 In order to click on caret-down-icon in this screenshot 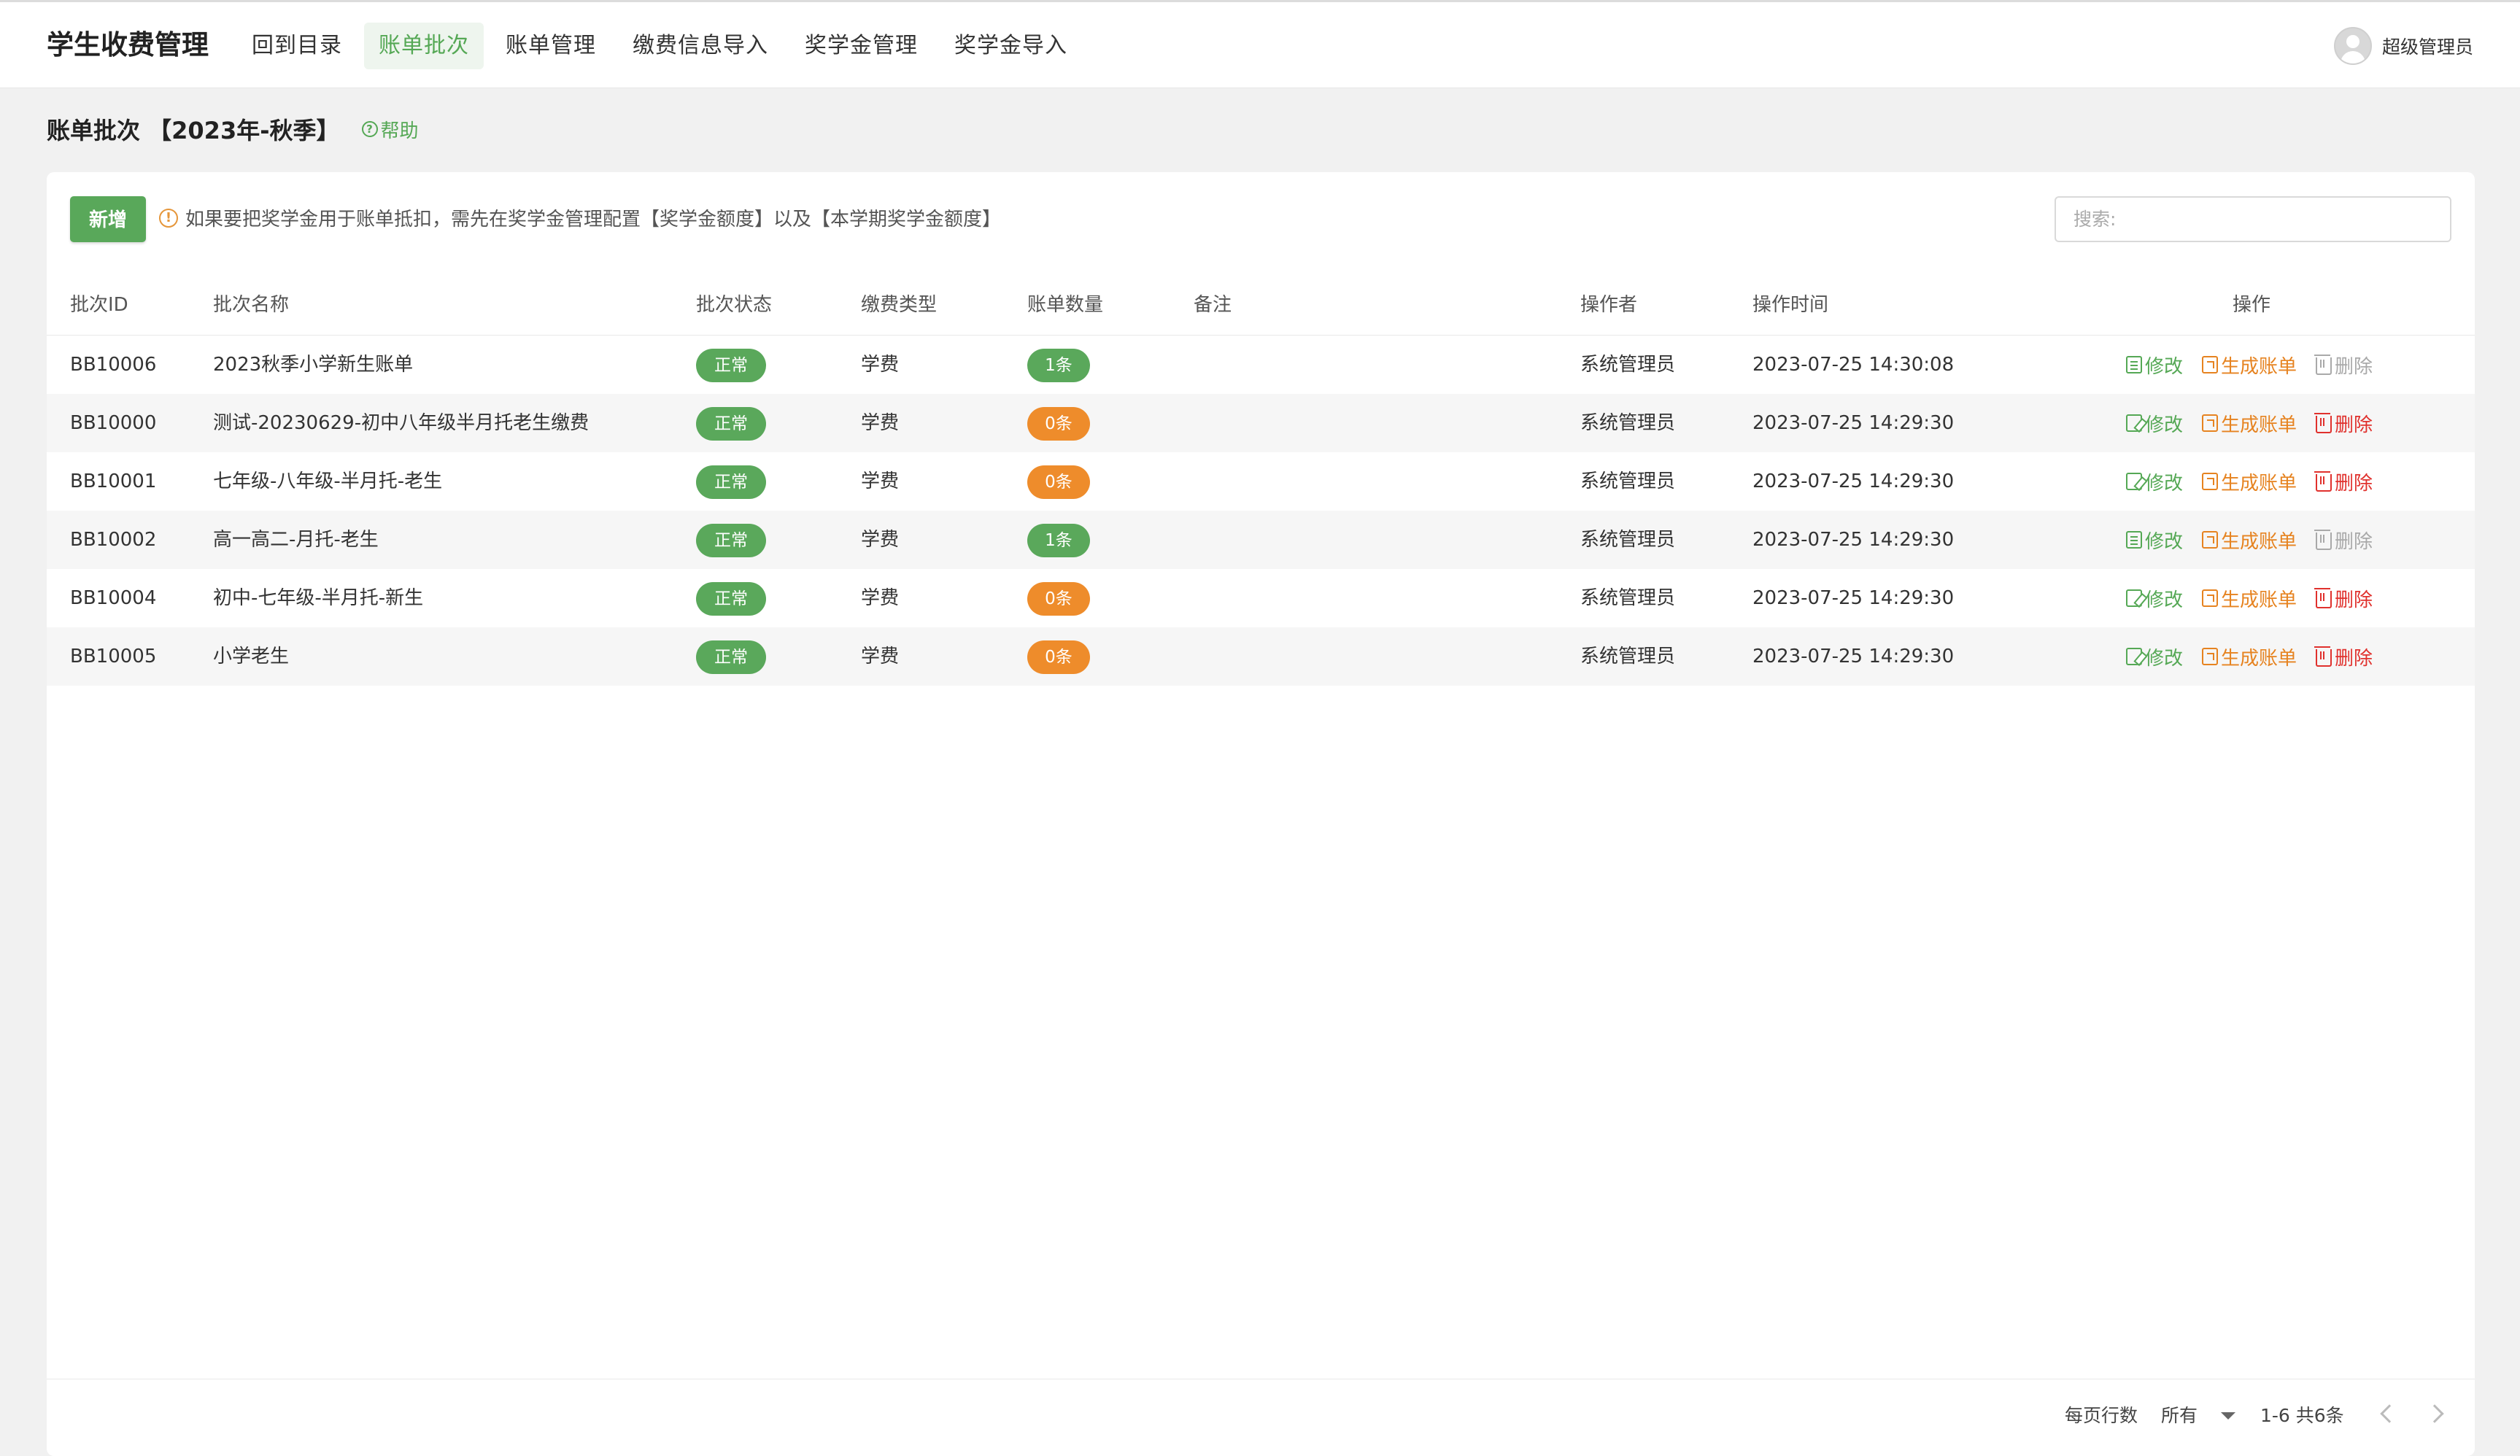, I will do `click(2228, 1416)`.